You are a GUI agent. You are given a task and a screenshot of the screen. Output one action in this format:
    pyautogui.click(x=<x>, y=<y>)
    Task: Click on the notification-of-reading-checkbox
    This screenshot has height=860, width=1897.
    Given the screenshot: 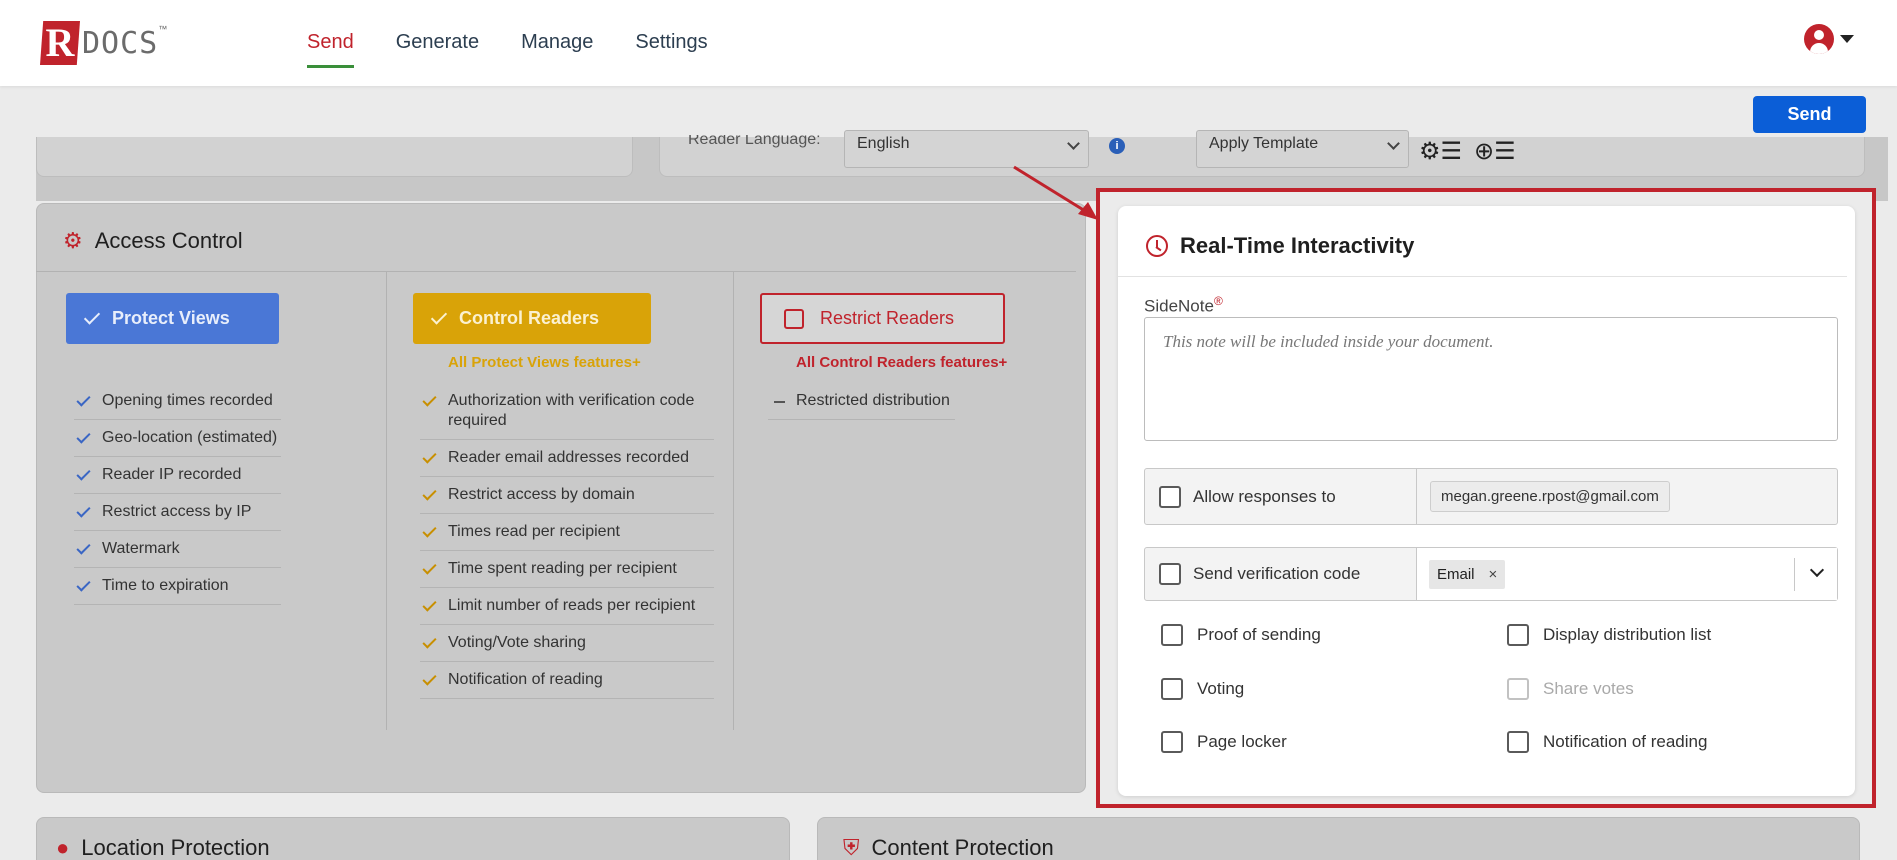 What is the action you would take?
    pyautogui.click(x=1518, y=742)
    